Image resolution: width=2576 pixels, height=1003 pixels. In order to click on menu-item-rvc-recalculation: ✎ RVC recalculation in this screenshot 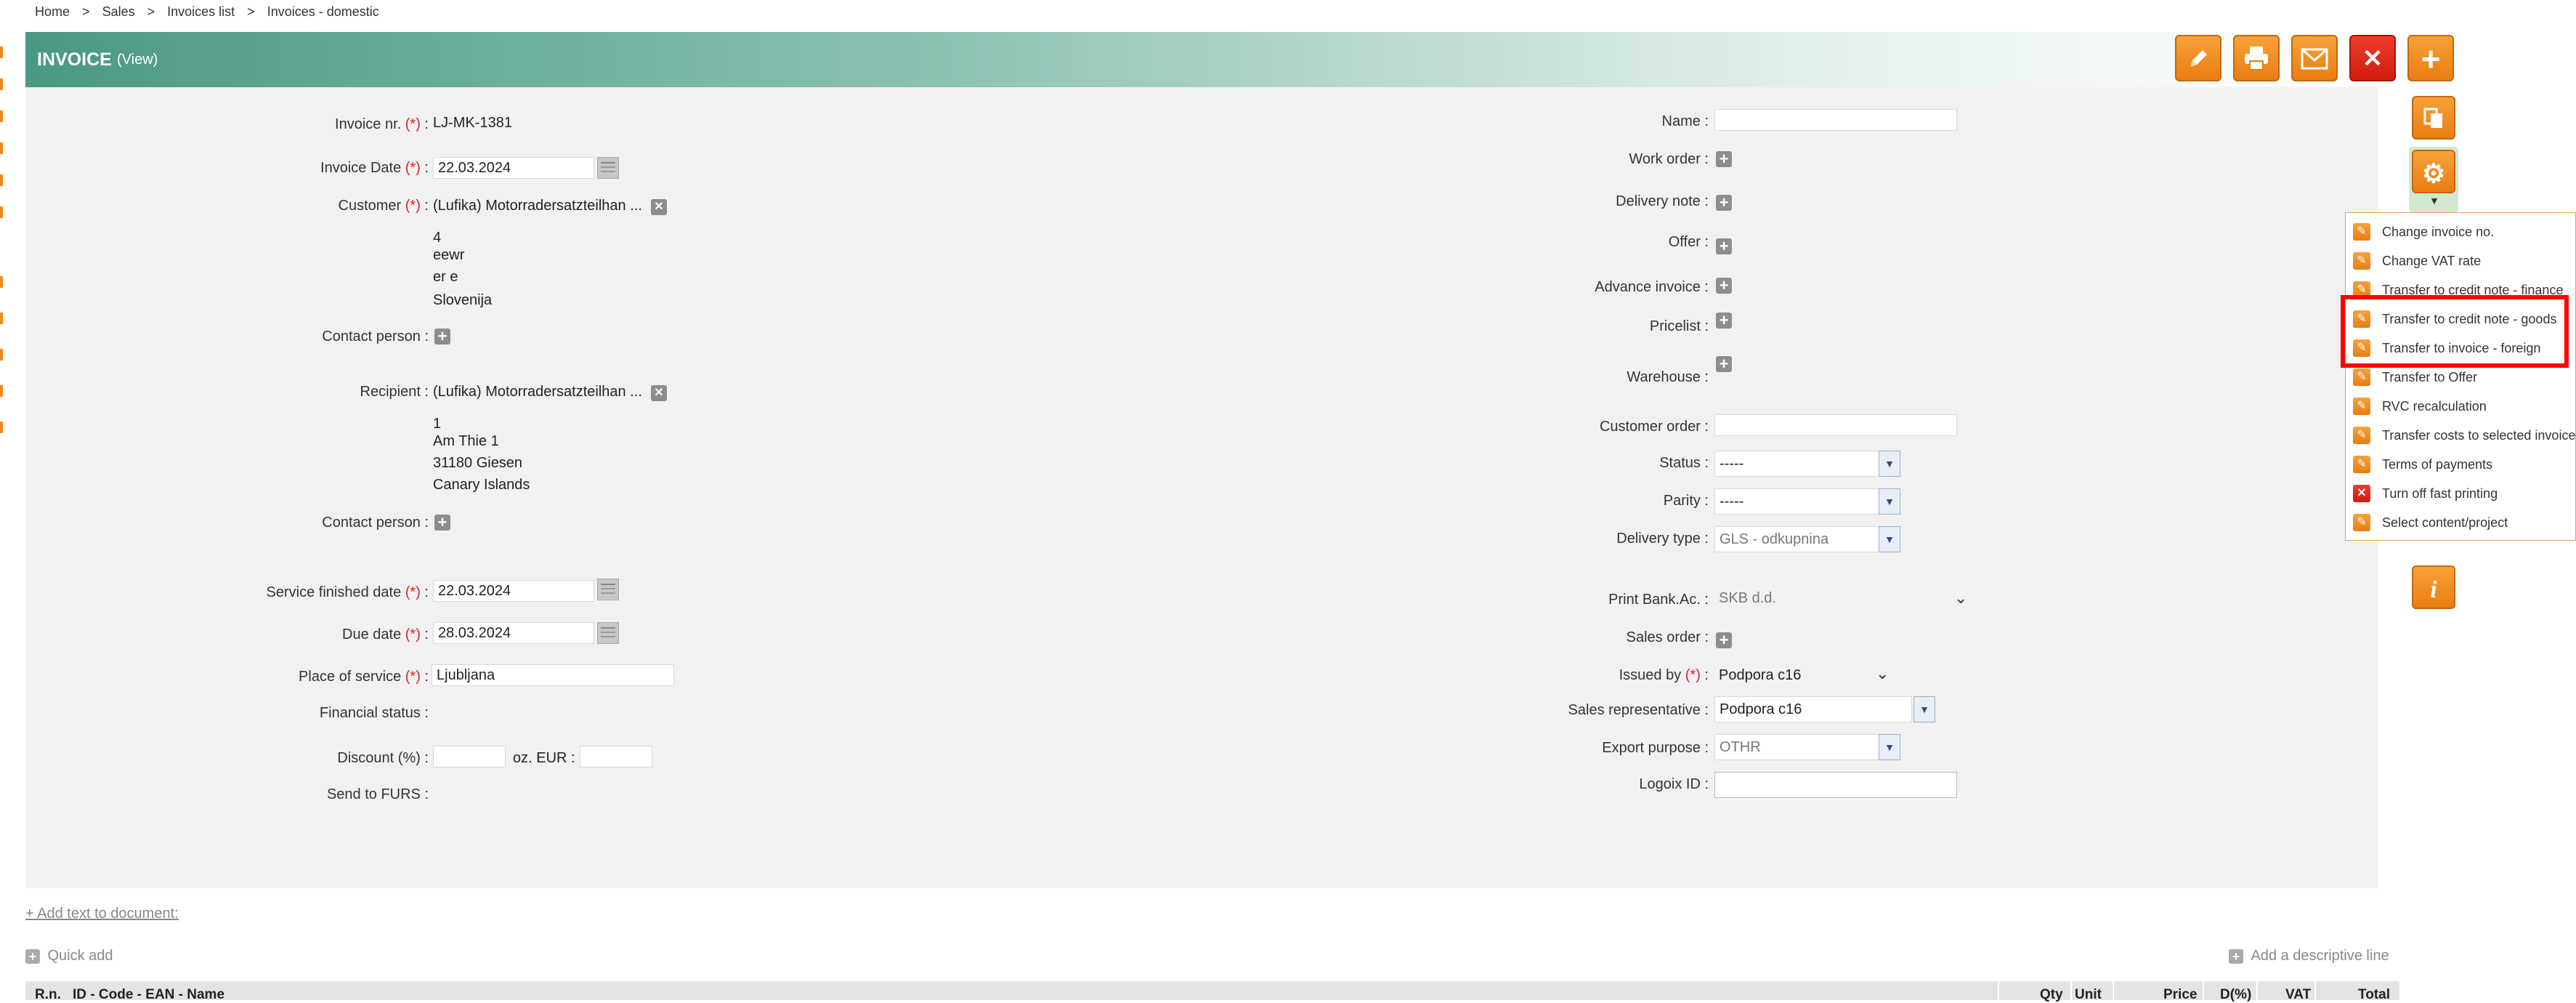, I will do `click(2460, 406)`.